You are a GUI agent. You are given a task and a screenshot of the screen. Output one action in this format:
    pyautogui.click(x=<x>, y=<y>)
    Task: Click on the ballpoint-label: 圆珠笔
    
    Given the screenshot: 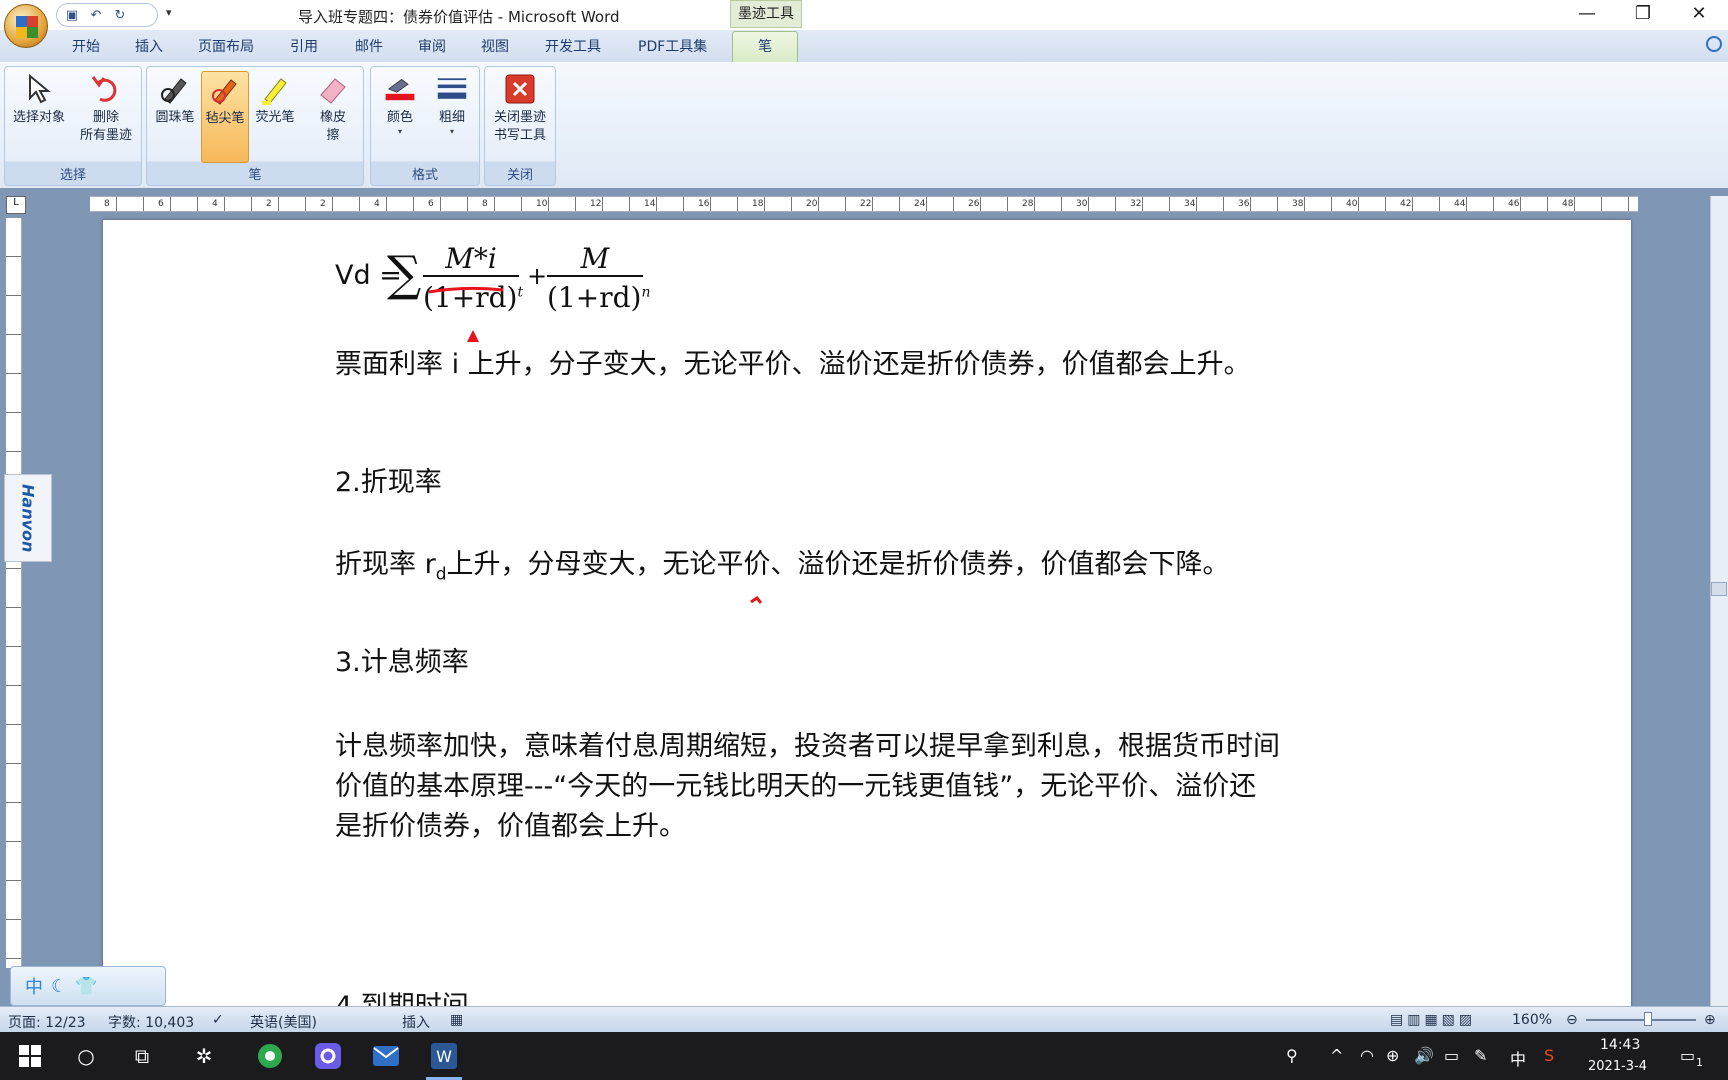 What is the action you would take?
    pyautogui.click(x=175, y=117)
    